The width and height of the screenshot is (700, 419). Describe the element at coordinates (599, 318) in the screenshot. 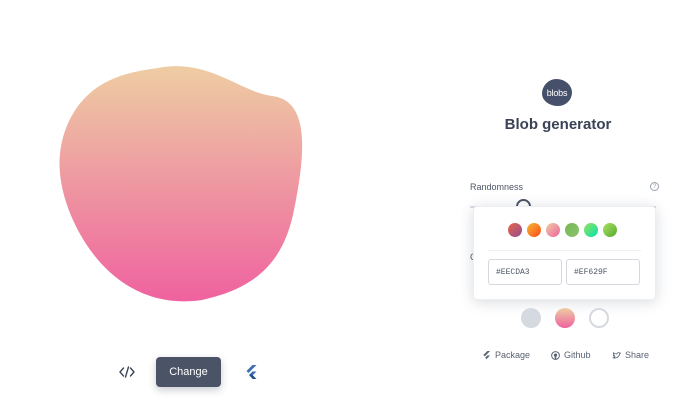

I see `outline-fill-swatch` at that location.